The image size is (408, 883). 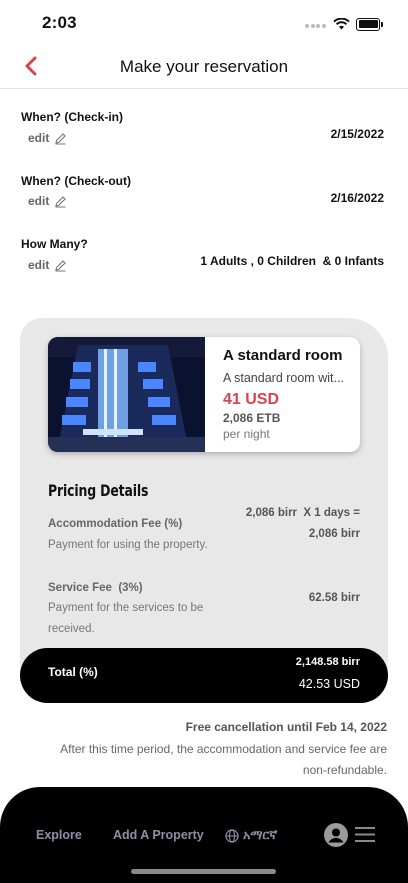 What do you see at coordinates (203, 871) in the screenshot?
I see `home-indicator` at bounding box center [203, 871].